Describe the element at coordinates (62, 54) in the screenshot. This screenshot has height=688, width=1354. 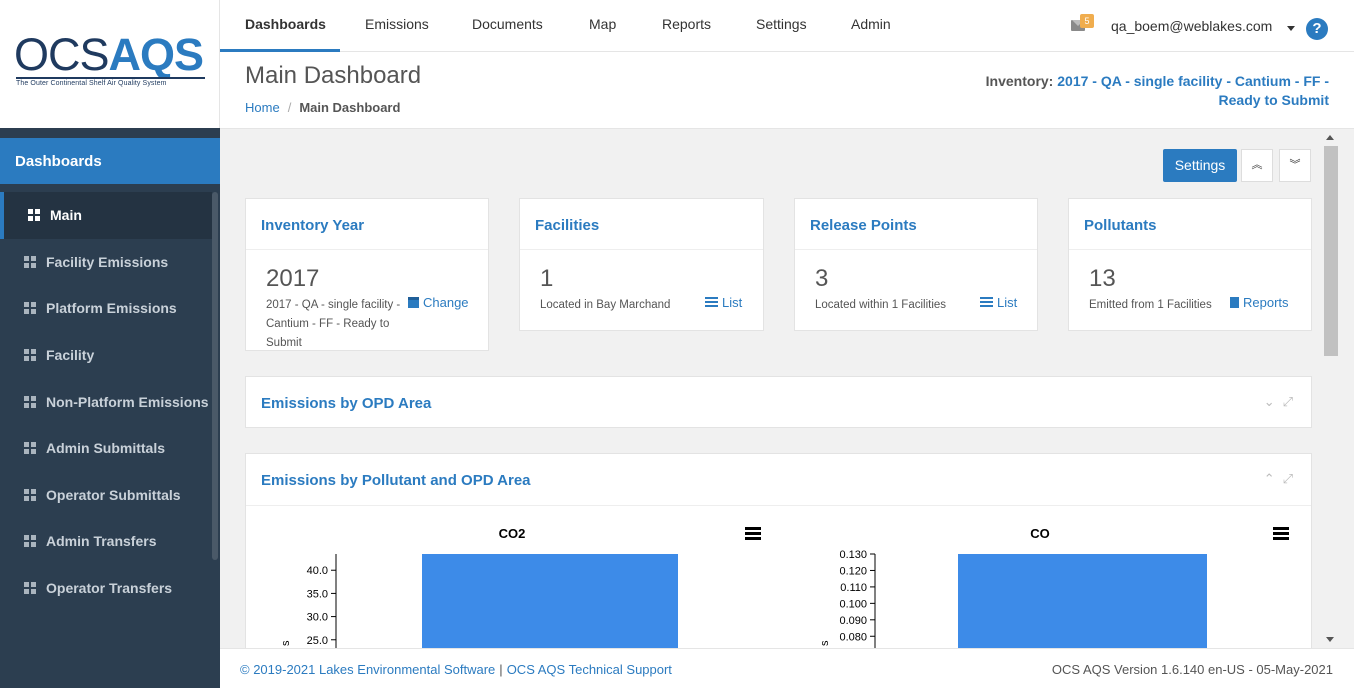
I see `logo-ocs: OCS` at that location.